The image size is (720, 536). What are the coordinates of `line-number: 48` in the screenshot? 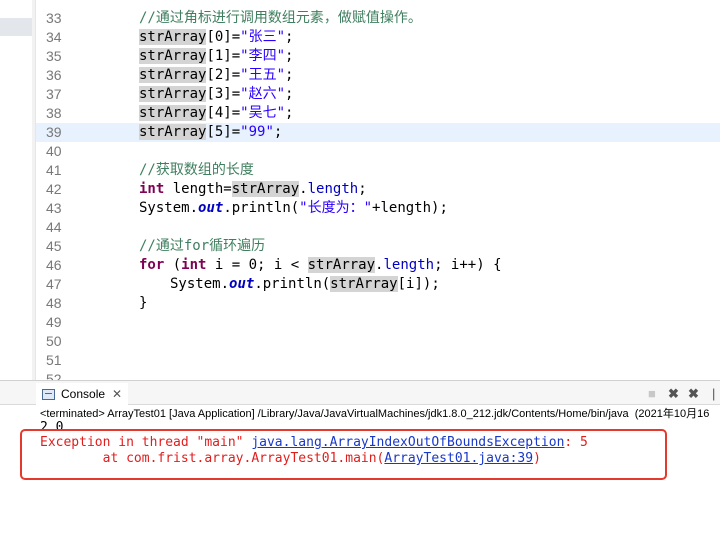 It's located at (54, 303).